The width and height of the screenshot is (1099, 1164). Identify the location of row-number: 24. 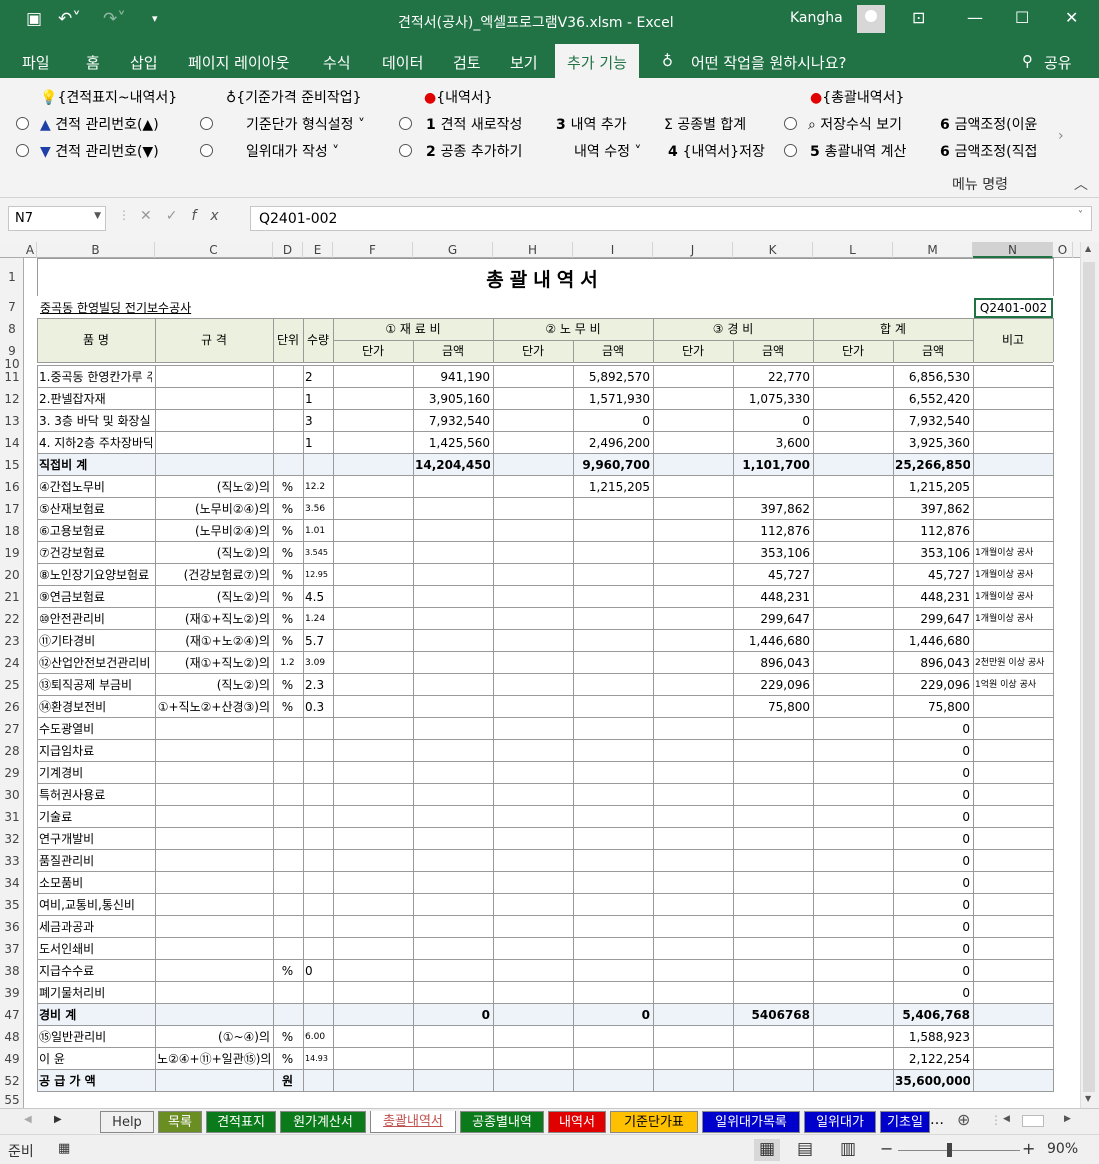
(12, 663).